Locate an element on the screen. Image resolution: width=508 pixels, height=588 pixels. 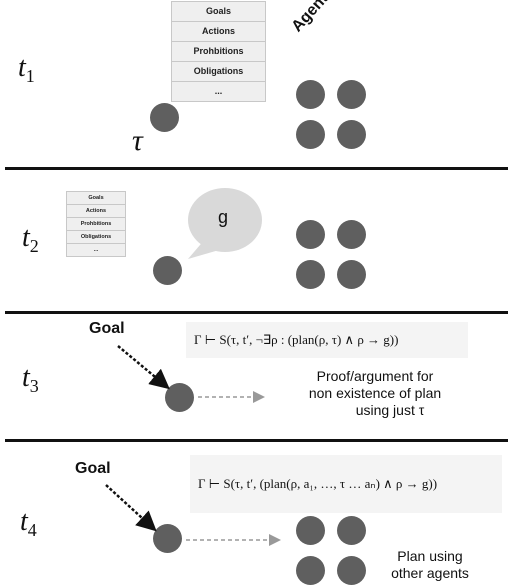
goal-arrow-t4 is located at coordinates (131, 508).